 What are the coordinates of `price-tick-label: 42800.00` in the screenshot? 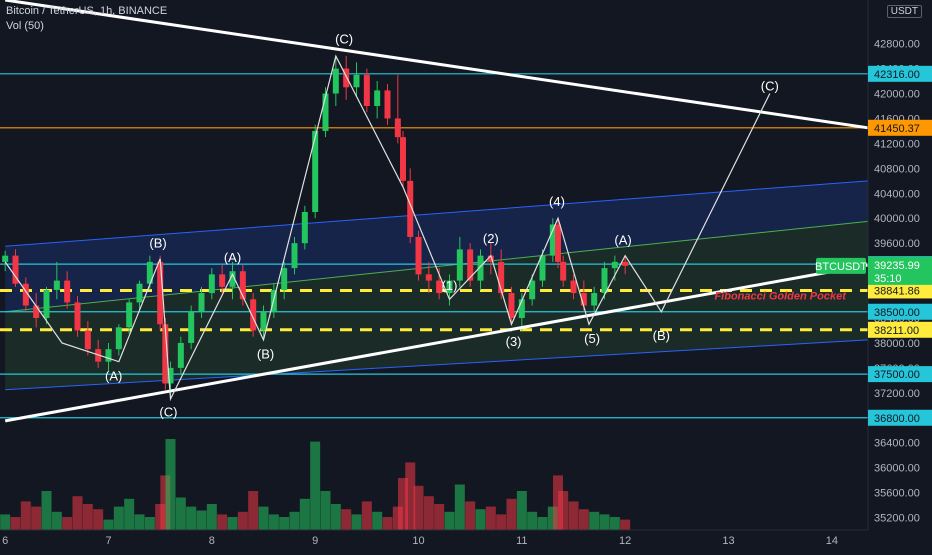 It's located at (897, 45).